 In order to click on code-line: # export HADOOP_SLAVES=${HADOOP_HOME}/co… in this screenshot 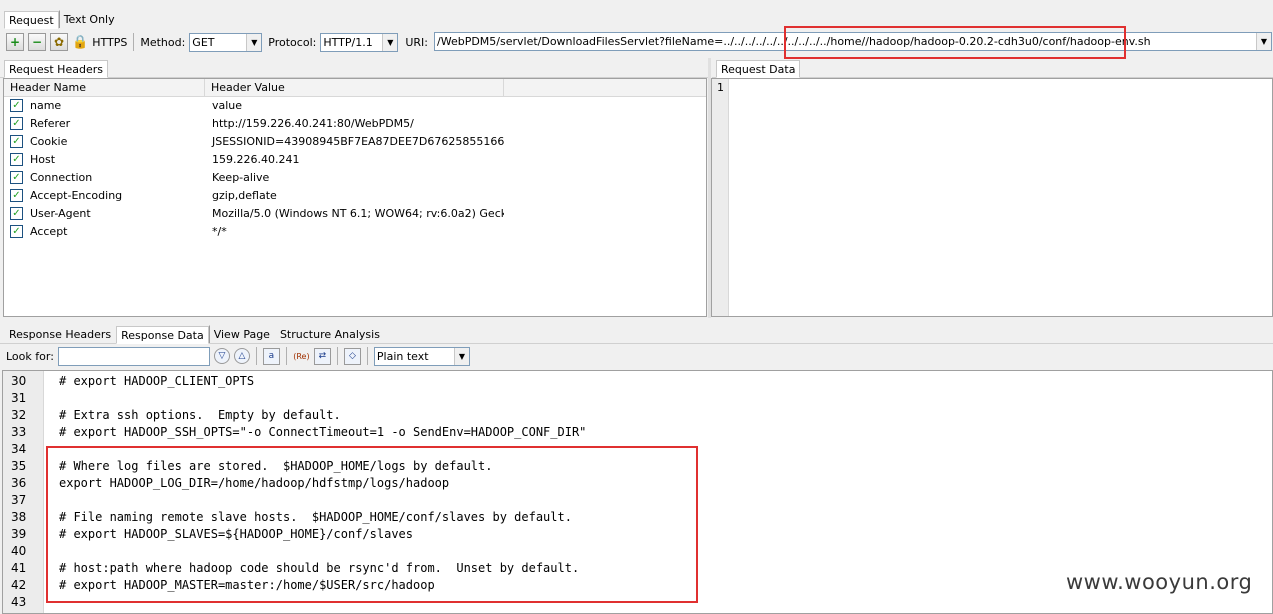, I will do `click(236, 534)`.